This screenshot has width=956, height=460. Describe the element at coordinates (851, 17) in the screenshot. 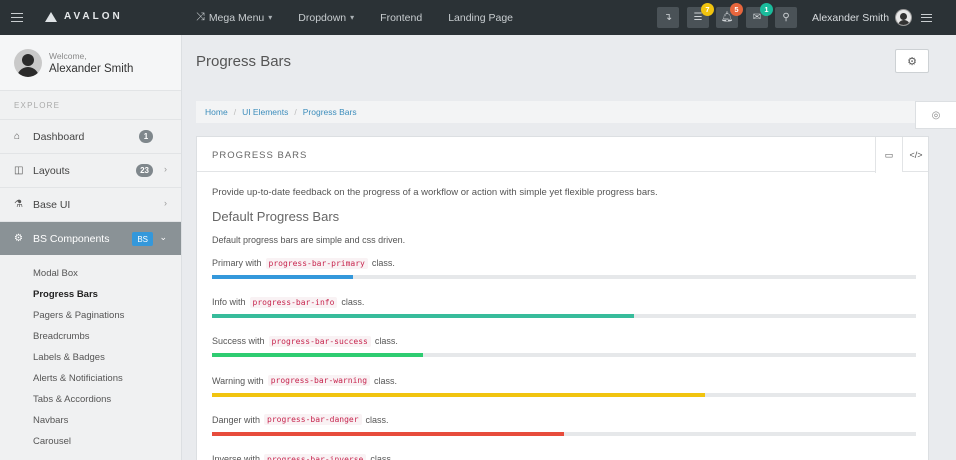

I see `user-name: Alexander Smith` at that location.